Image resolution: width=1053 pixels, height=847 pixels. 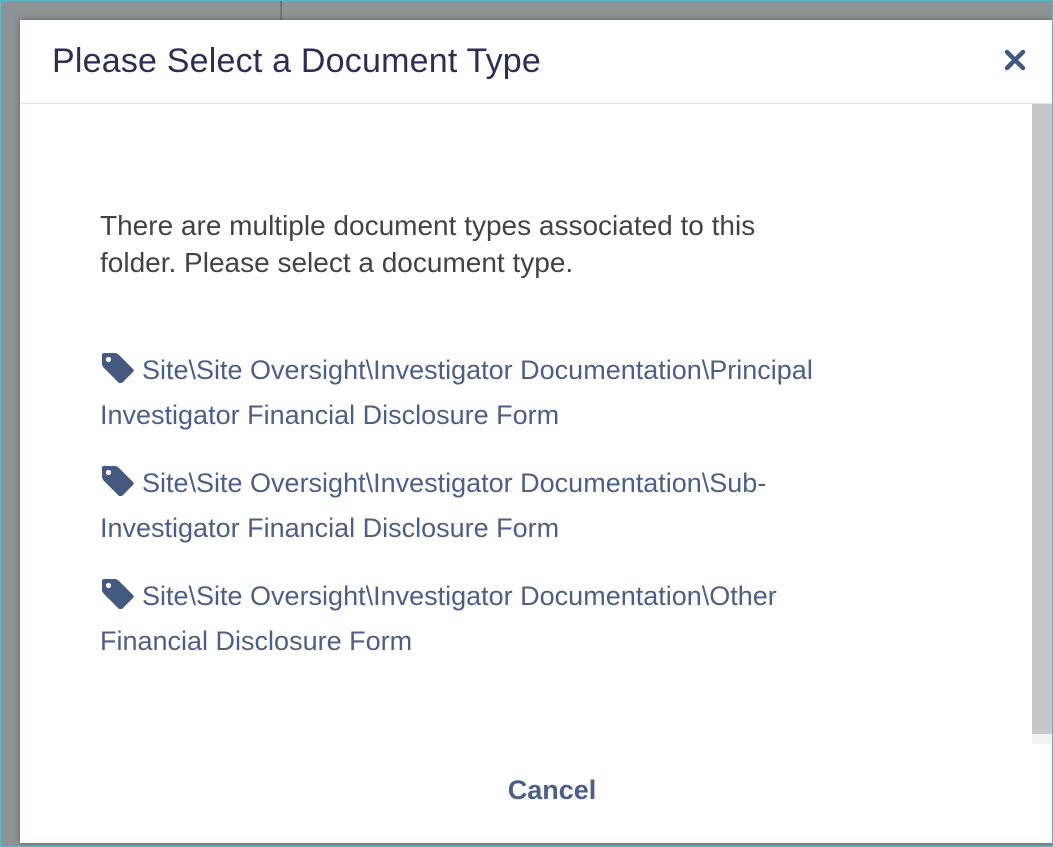 I want to click on dialog-title: Please Select a Document Type, so click(x=297, y=61).